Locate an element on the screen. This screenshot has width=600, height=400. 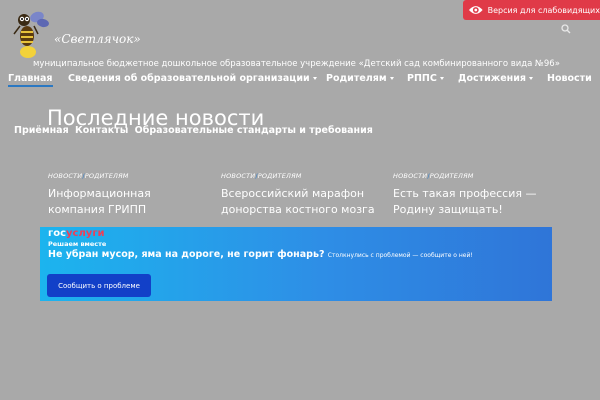
nav-item-parents: Родителям is located at coordinates (360, 78).